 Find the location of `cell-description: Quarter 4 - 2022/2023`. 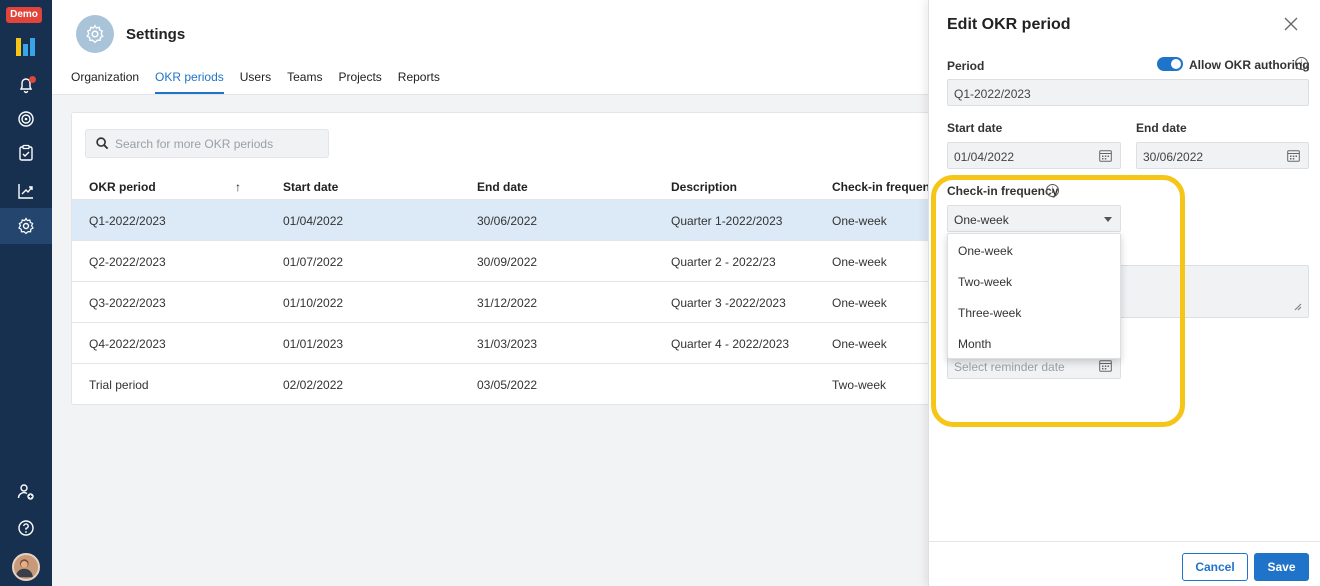

cell-description: Quarter 4 - 2022/2023 is located at coordinates (730, 344).